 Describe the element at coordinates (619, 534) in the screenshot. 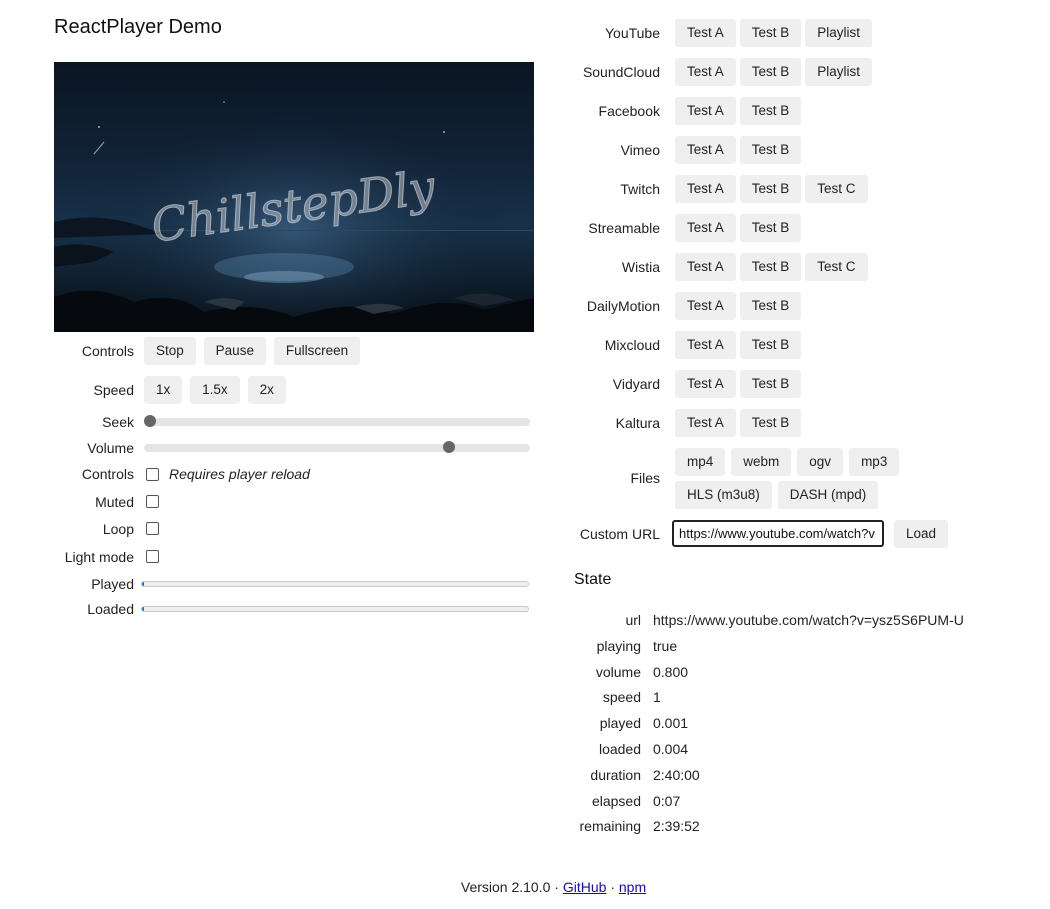

I see `custom-url-label: Custom URL` at that location.